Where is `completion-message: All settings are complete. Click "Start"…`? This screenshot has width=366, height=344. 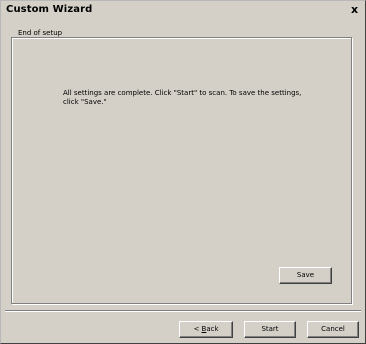 completion-message: All settings are complete. Click "Start"… is located at coordinates (182, 97).